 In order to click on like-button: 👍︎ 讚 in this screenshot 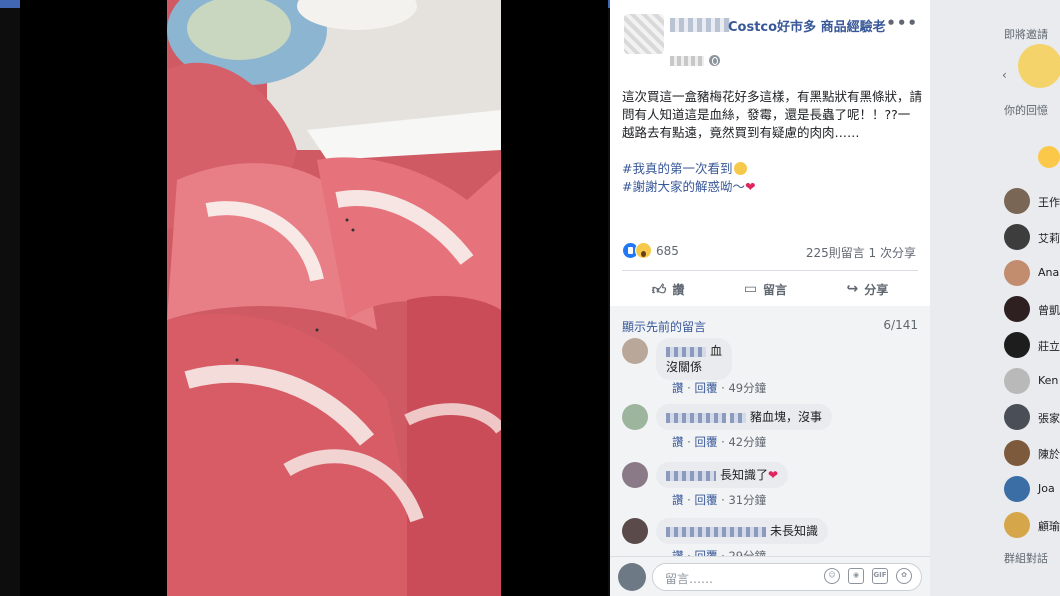, I will do `click(668, 289)`.